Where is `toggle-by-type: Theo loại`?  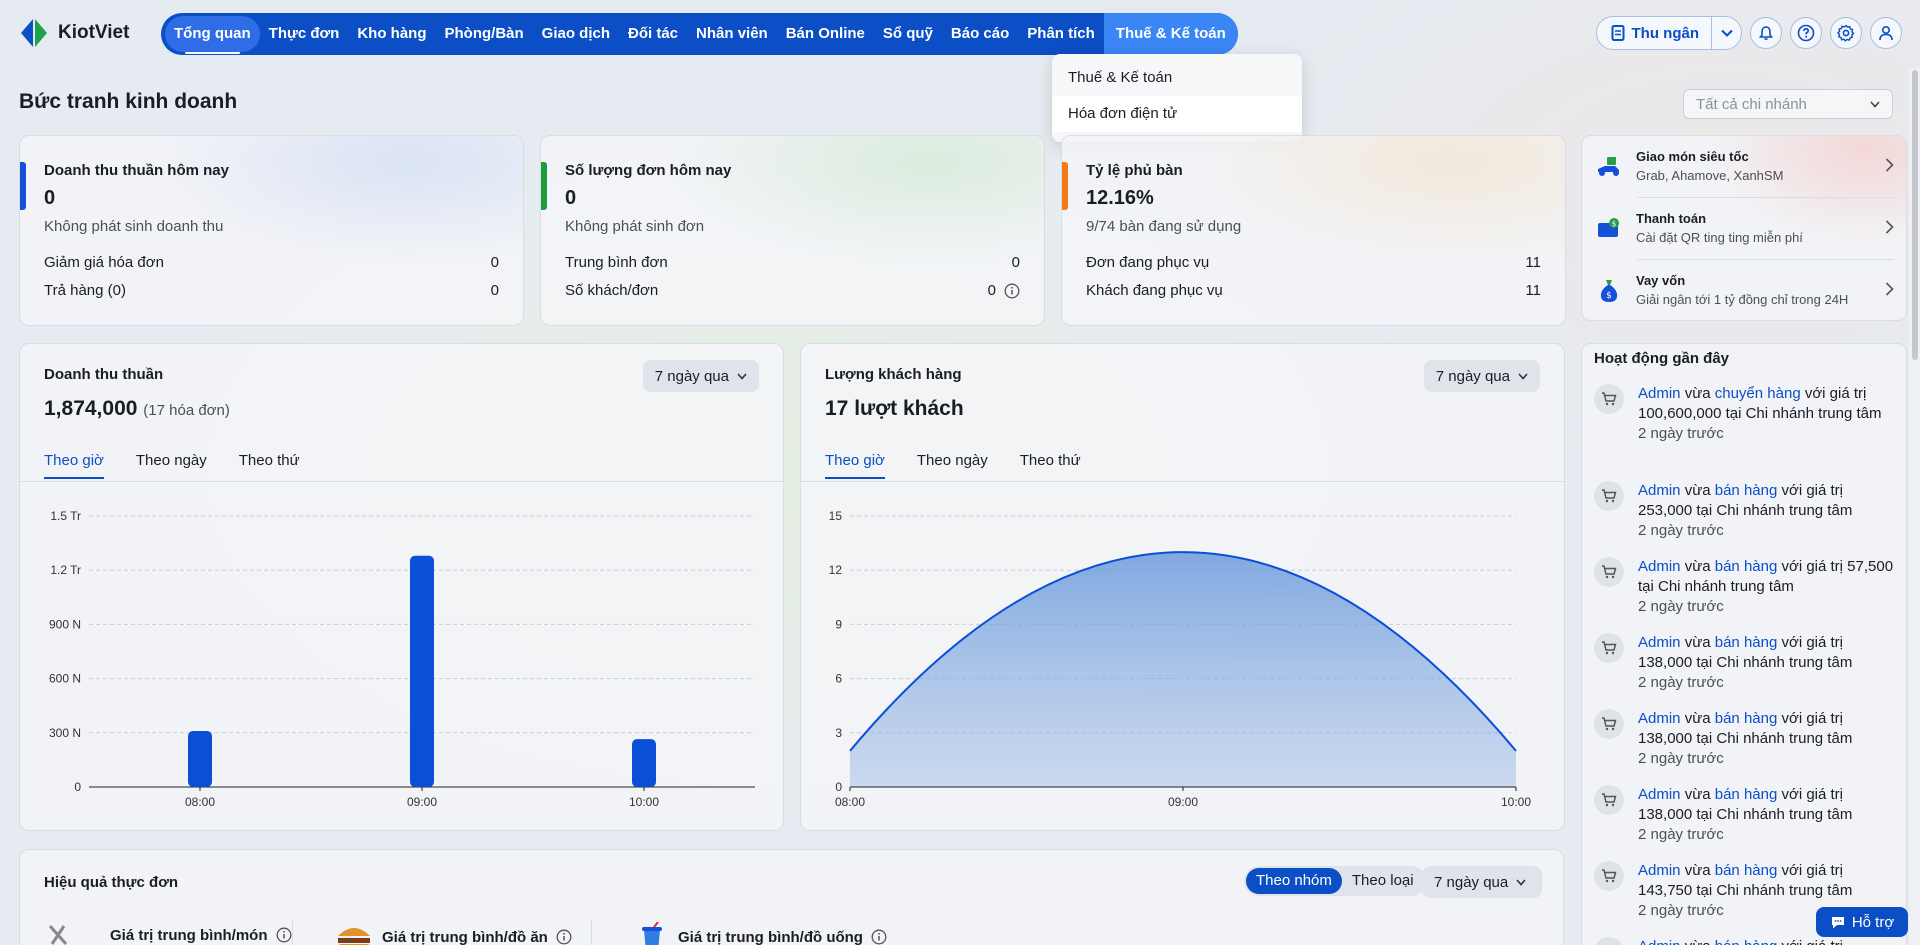 toggle-by-type: Theo loại is located at coordinates (1383, 881).